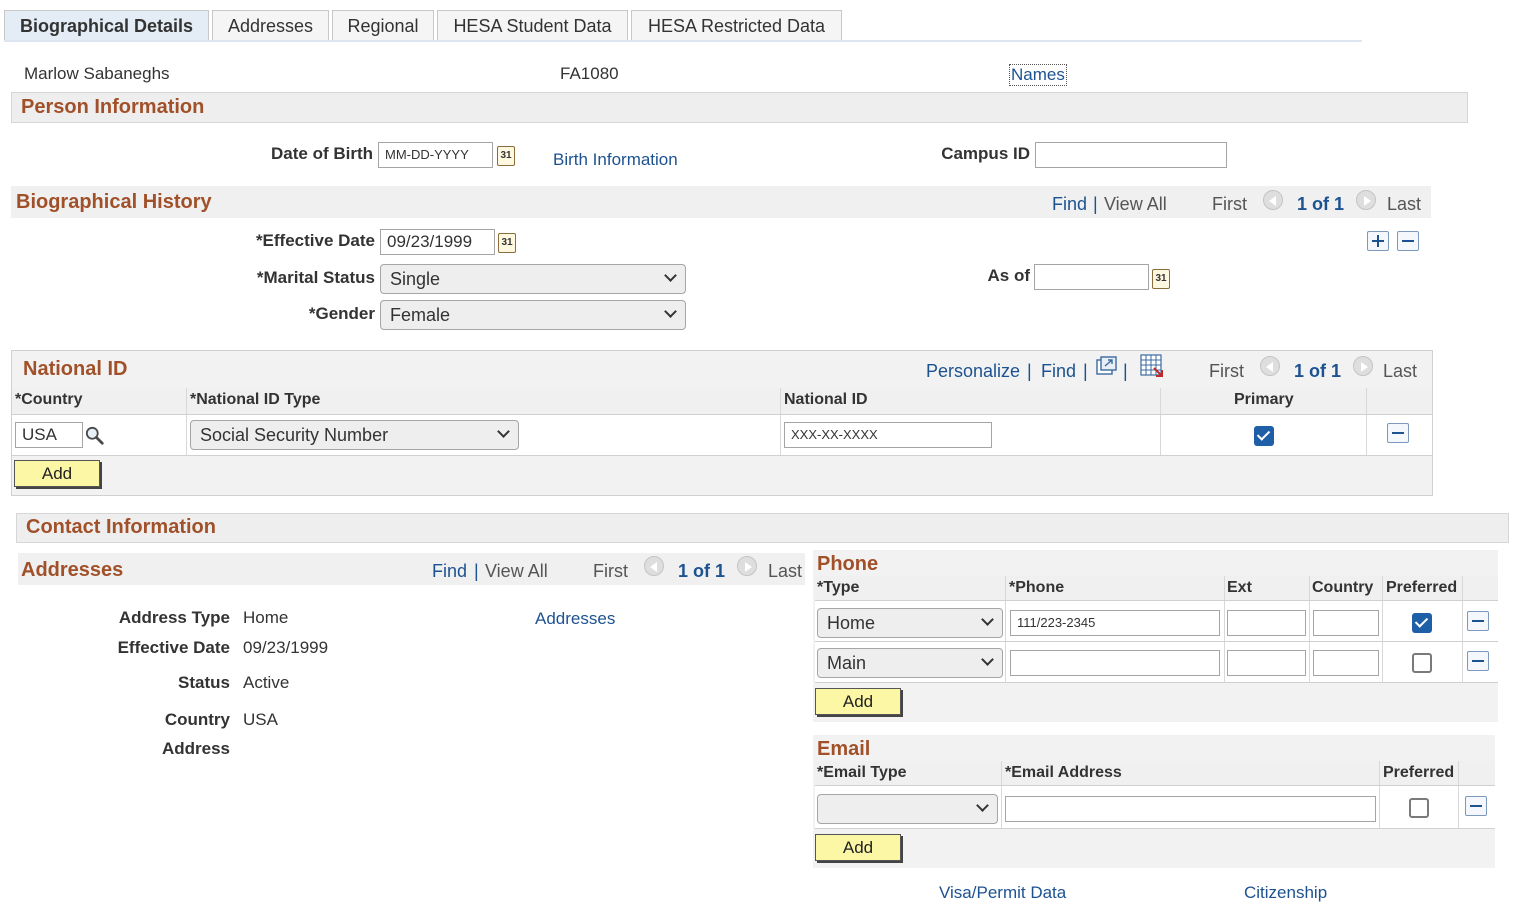  I want to click on email-add-button: Add, so click(858, 847).